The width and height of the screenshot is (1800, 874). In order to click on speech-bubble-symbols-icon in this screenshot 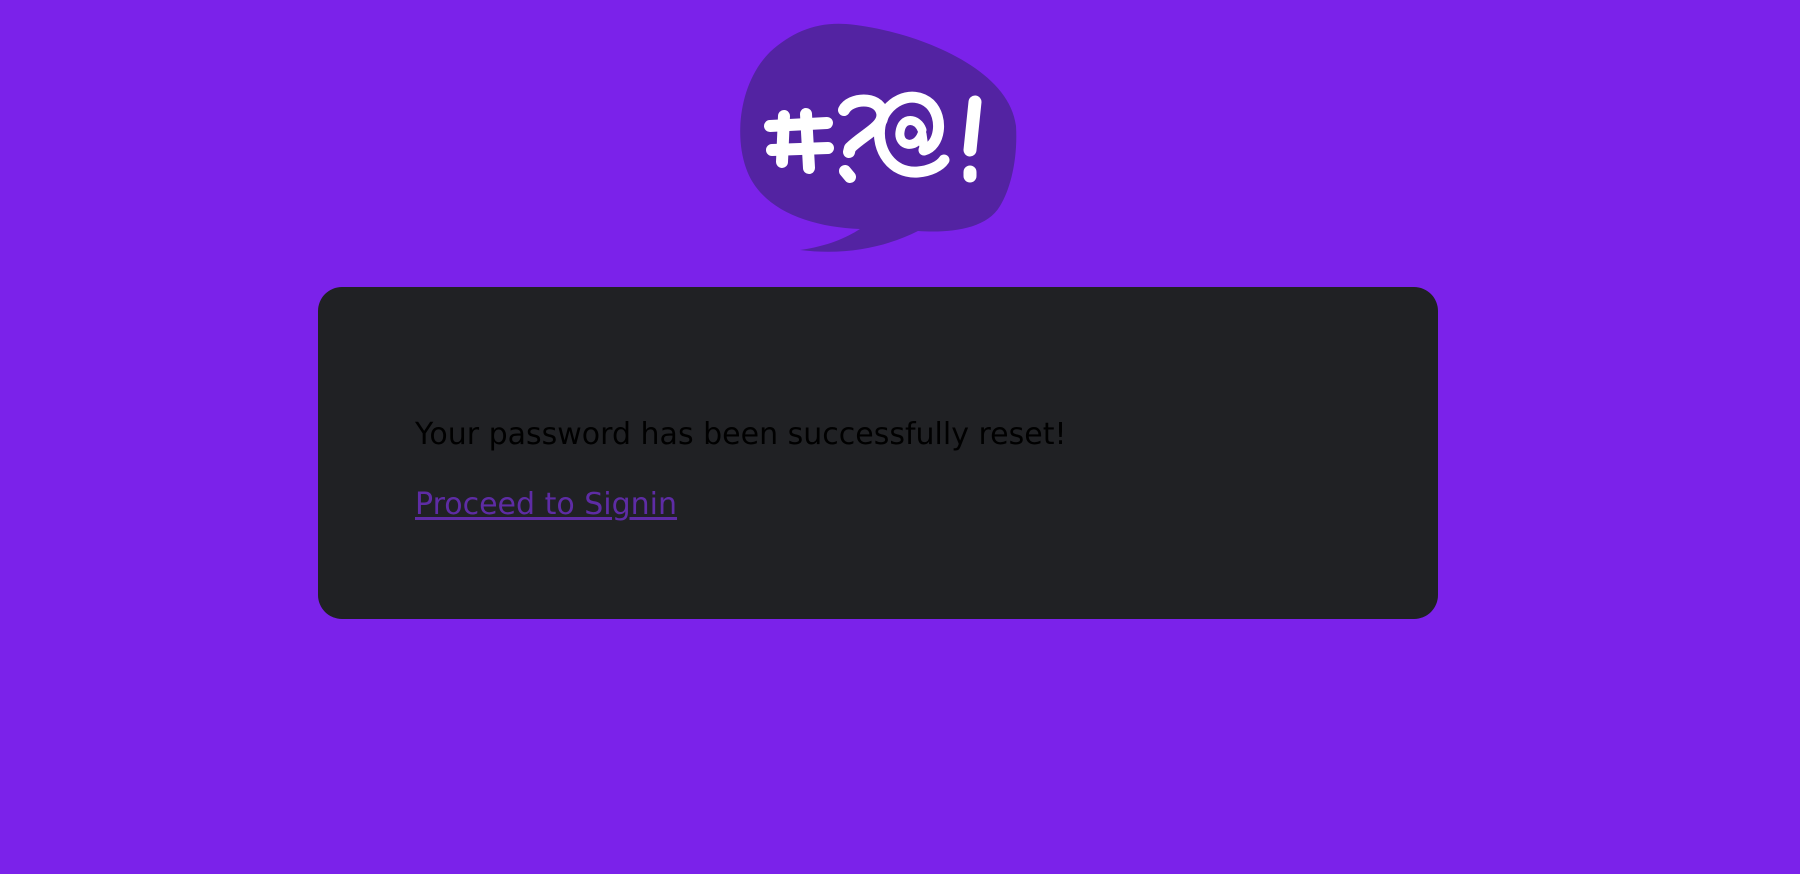, I will do `click(878, 137)`.